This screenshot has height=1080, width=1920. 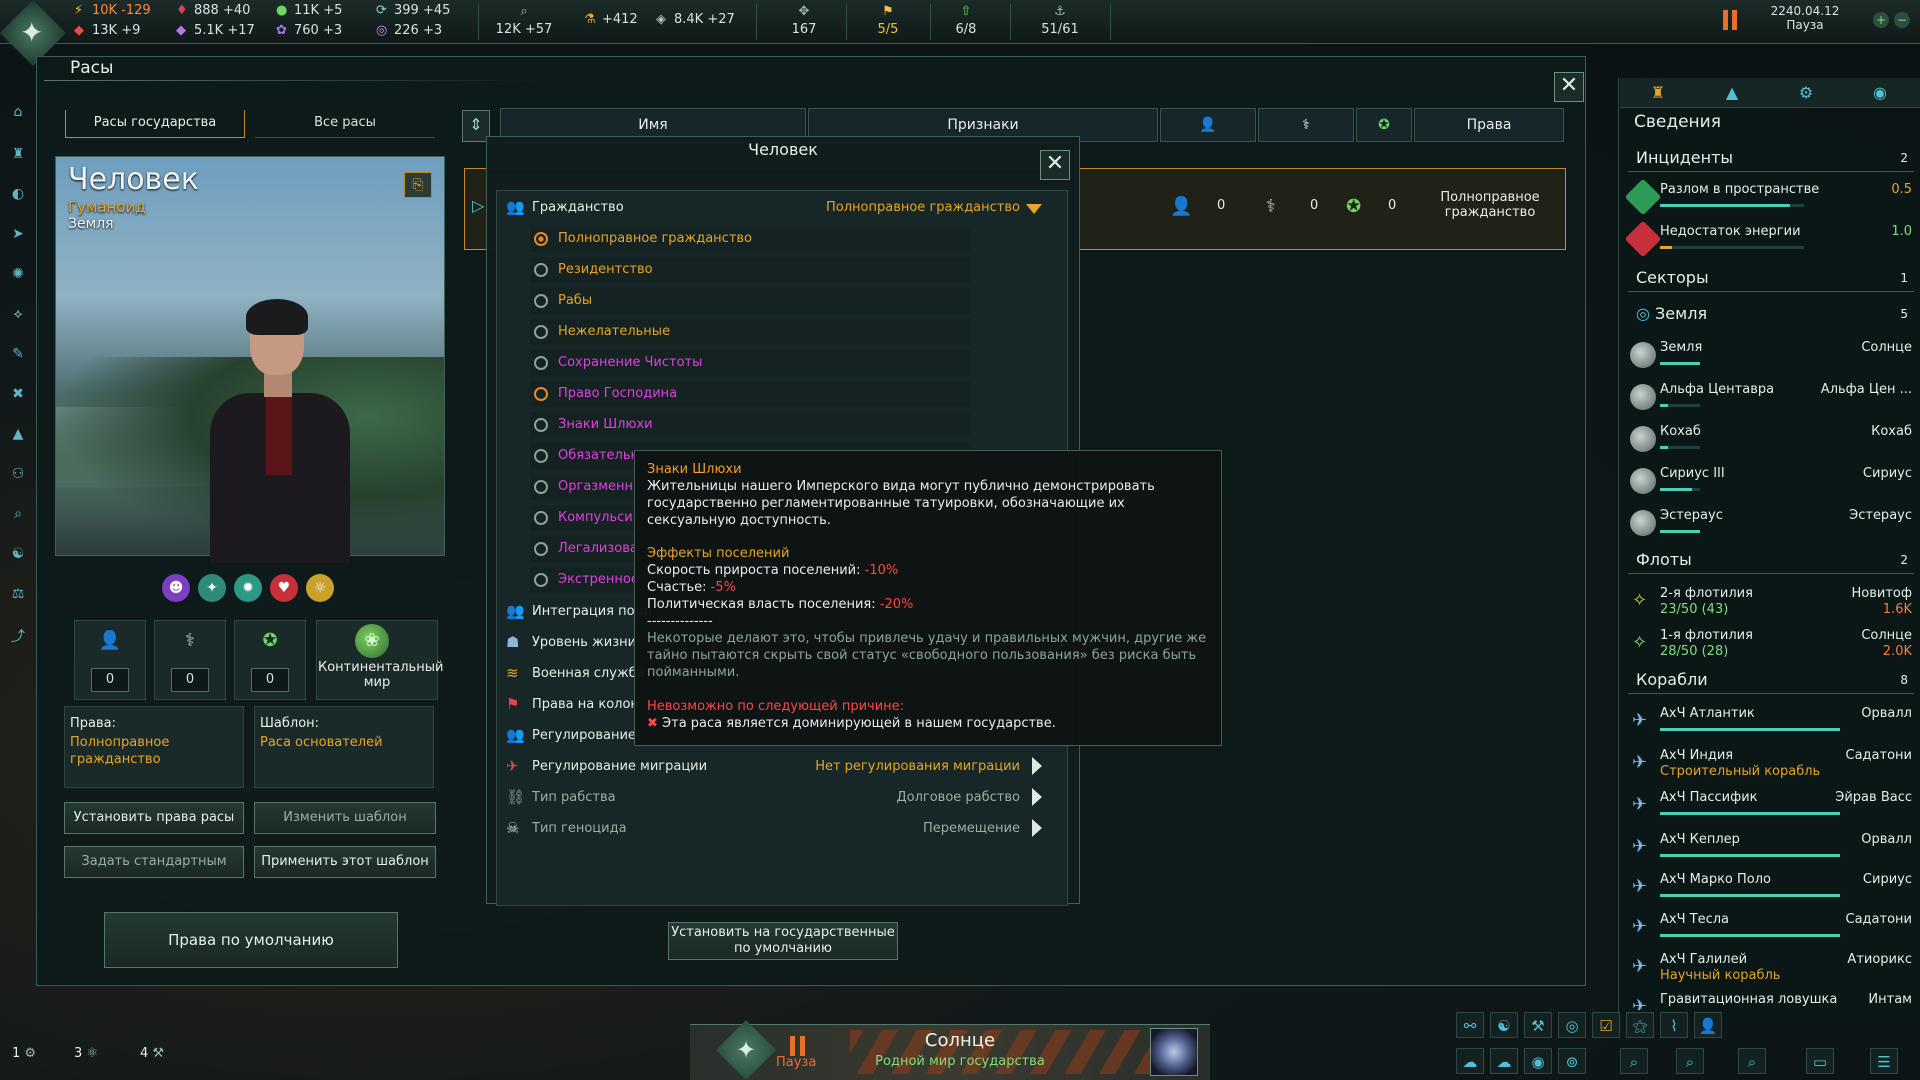 I want to click on planet-item: Кохаб Кохаб, so click(x=1773, y=442).